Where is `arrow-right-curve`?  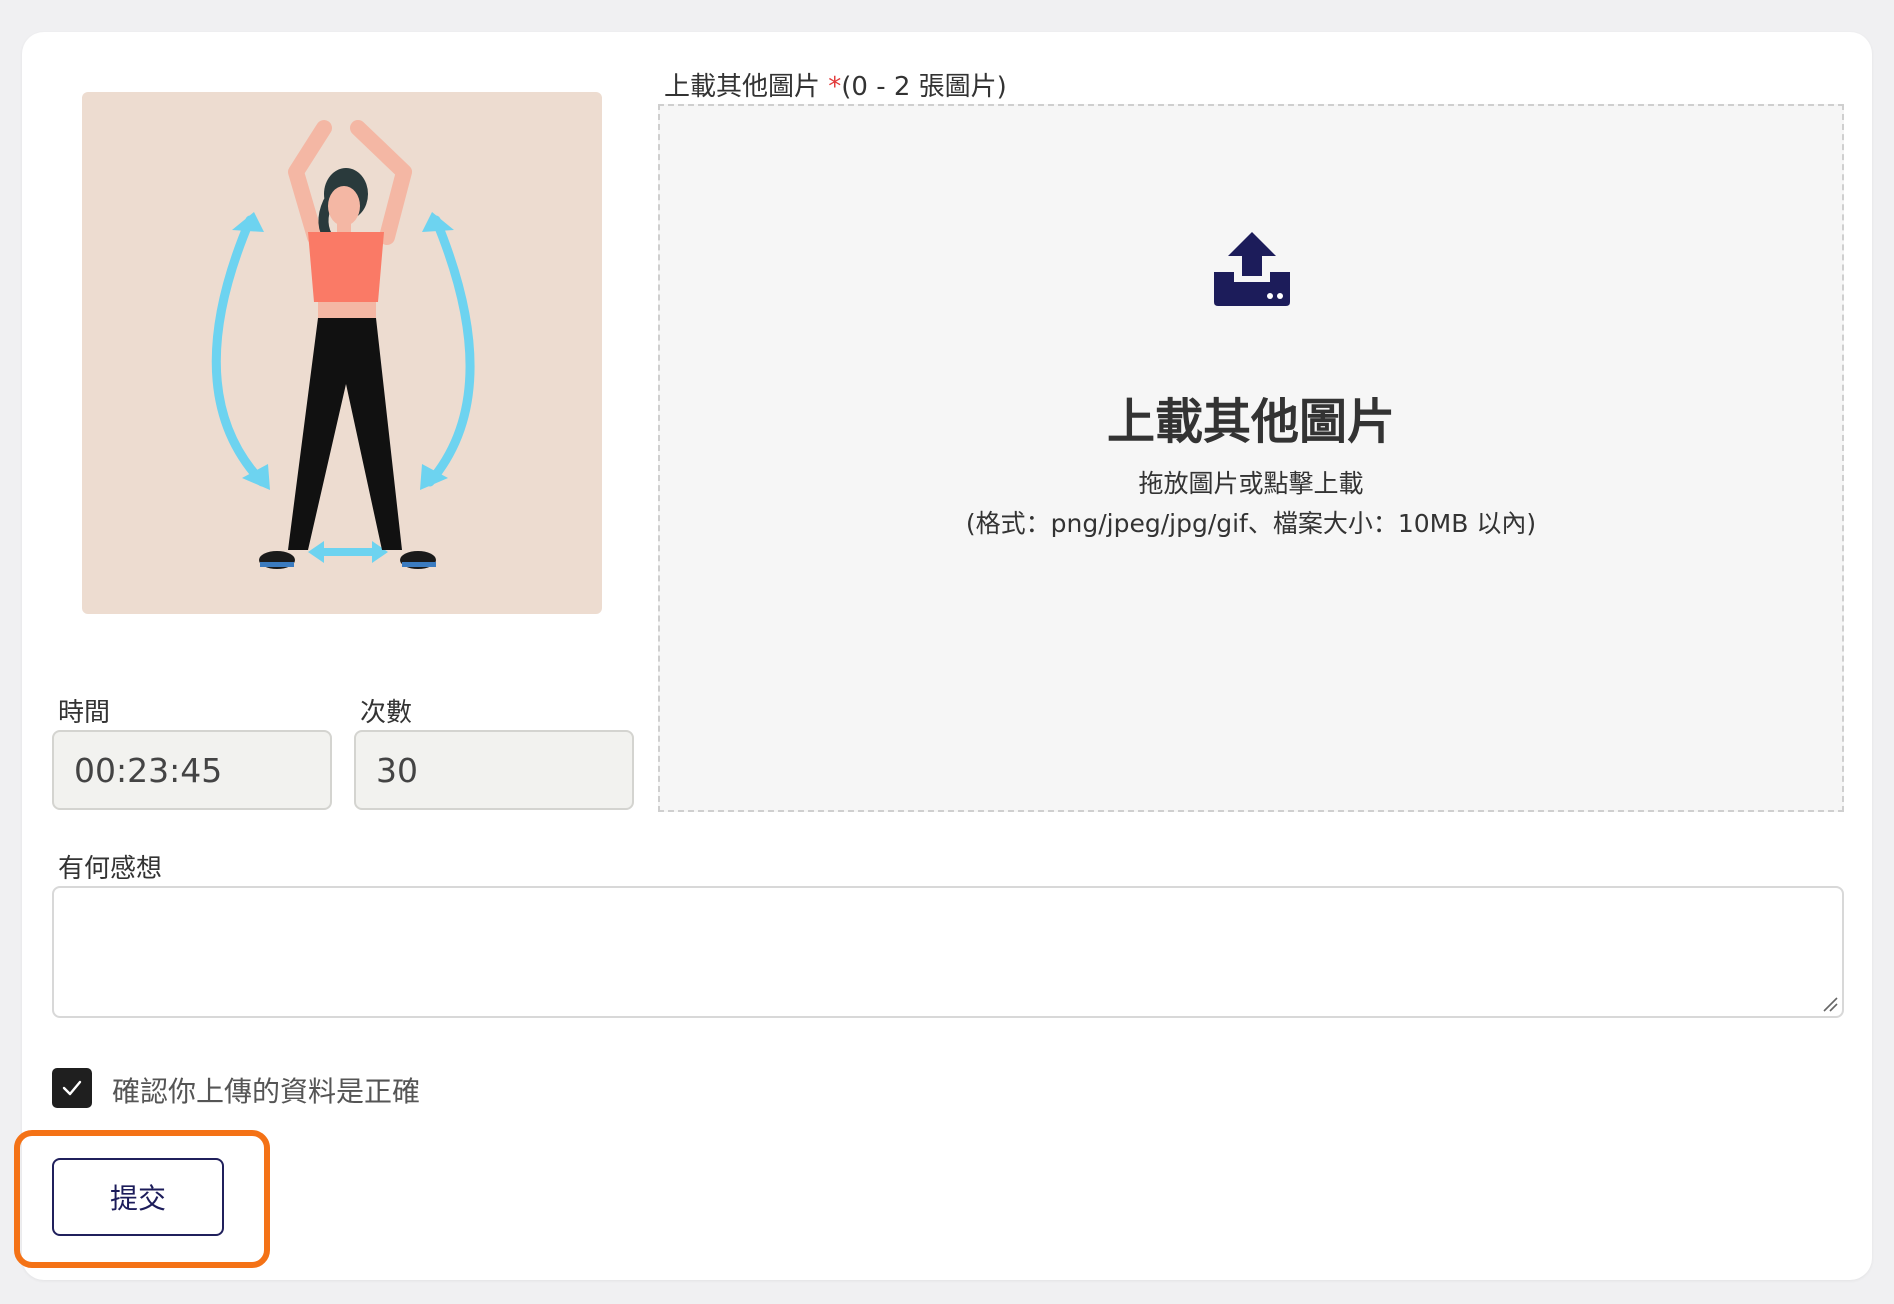
arrow-right-curve is located at coordinates (450, 351).